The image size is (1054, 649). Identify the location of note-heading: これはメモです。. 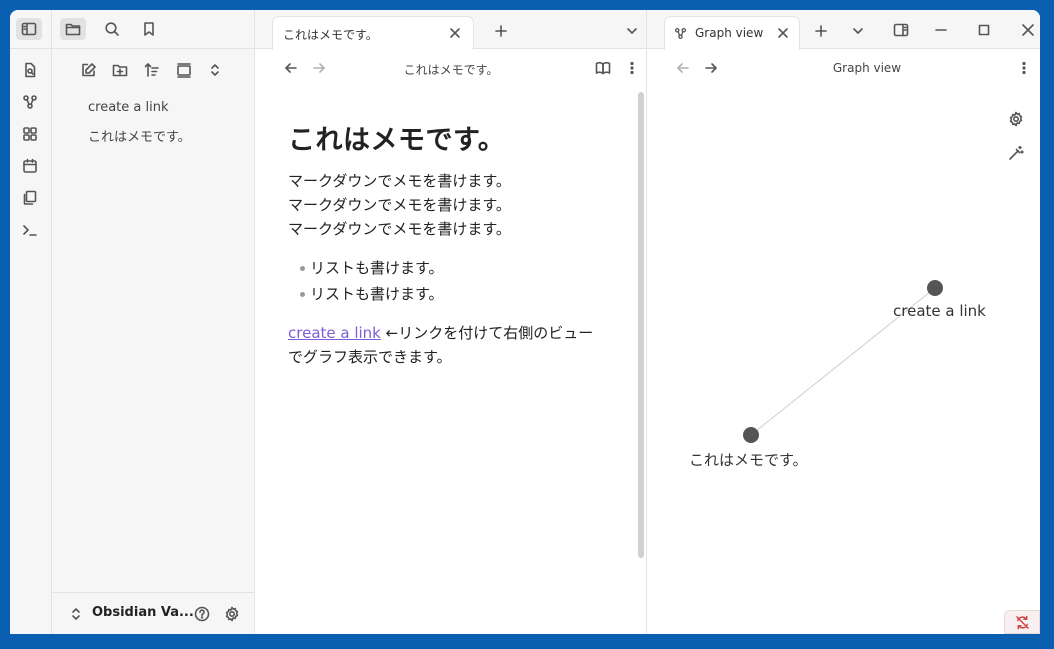
(397, 140).